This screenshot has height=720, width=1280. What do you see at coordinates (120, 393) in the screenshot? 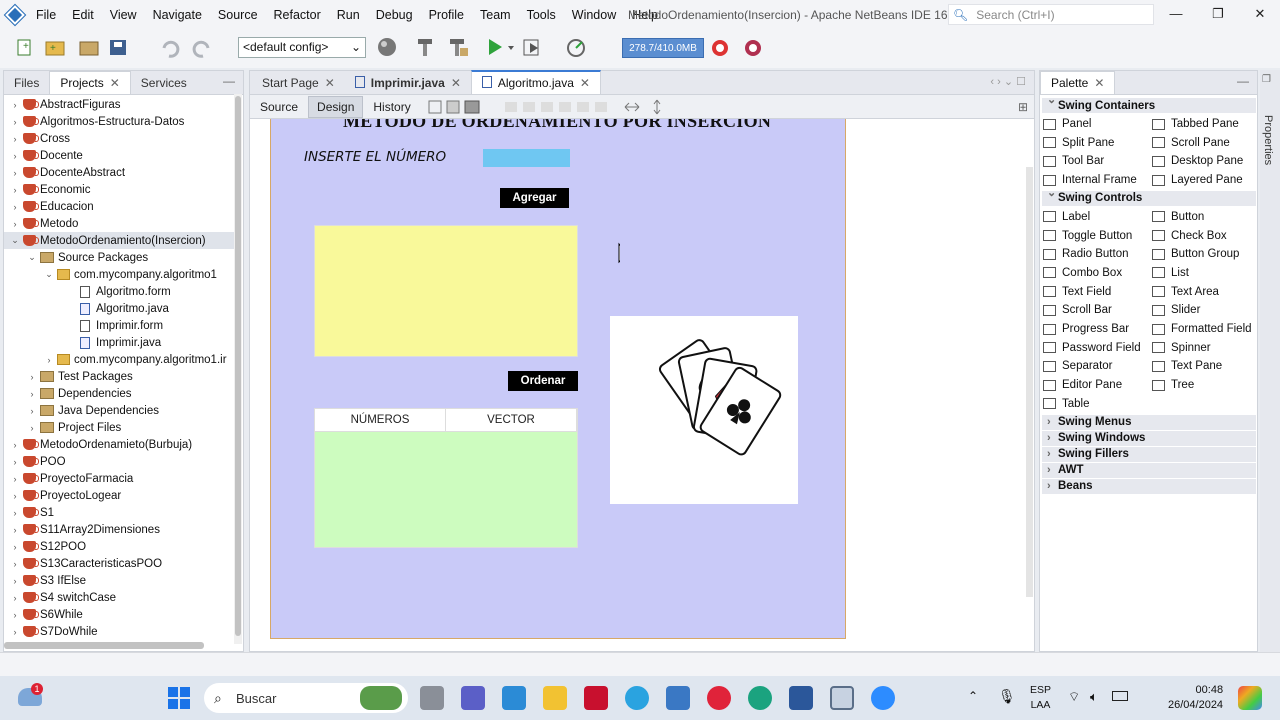
I see `tree-item: › Dependencies` at bounding box center [120, 393].